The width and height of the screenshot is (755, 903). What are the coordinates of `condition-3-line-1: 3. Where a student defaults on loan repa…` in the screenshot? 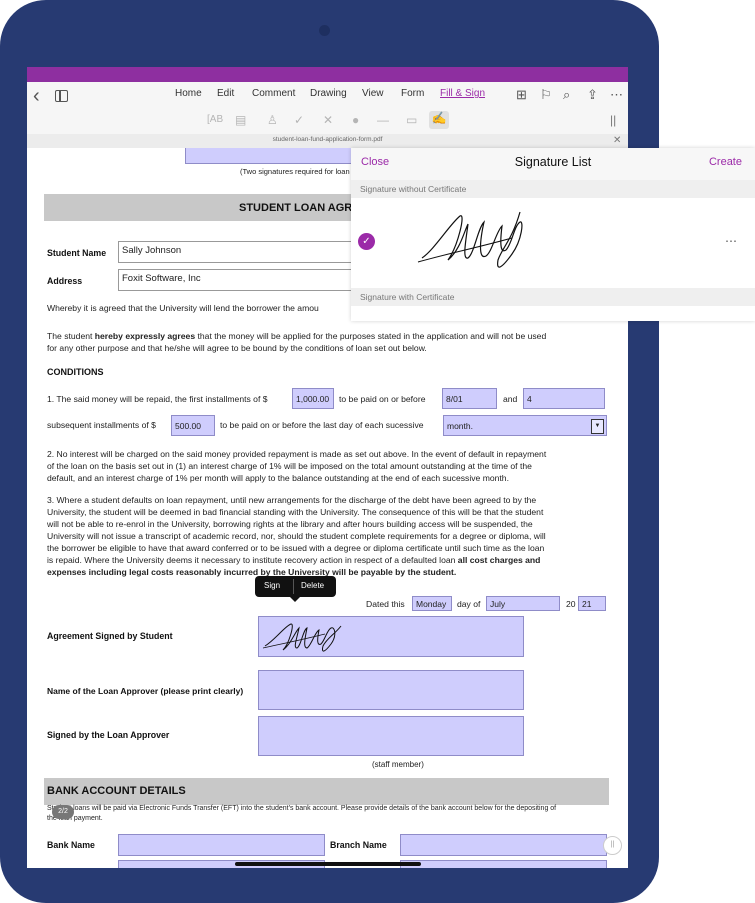 It's located at (292, 500).